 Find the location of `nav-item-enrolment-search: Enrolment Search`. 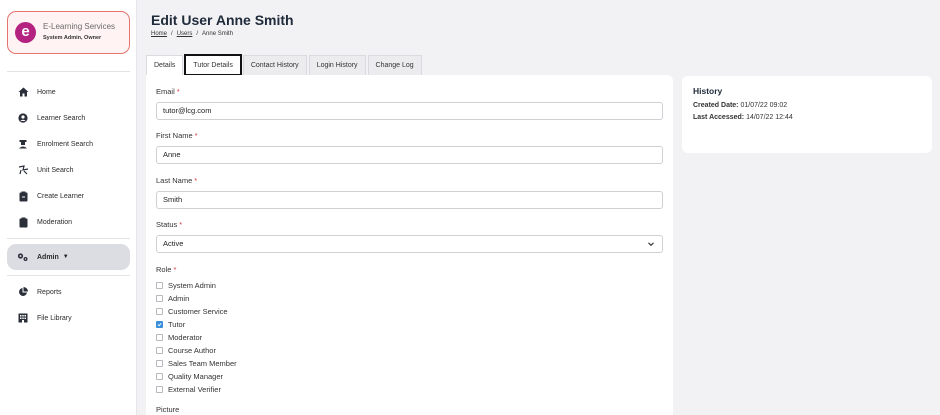

nav-item-enrolment-search: Enrolment Search is located at coordinates (68, 144).